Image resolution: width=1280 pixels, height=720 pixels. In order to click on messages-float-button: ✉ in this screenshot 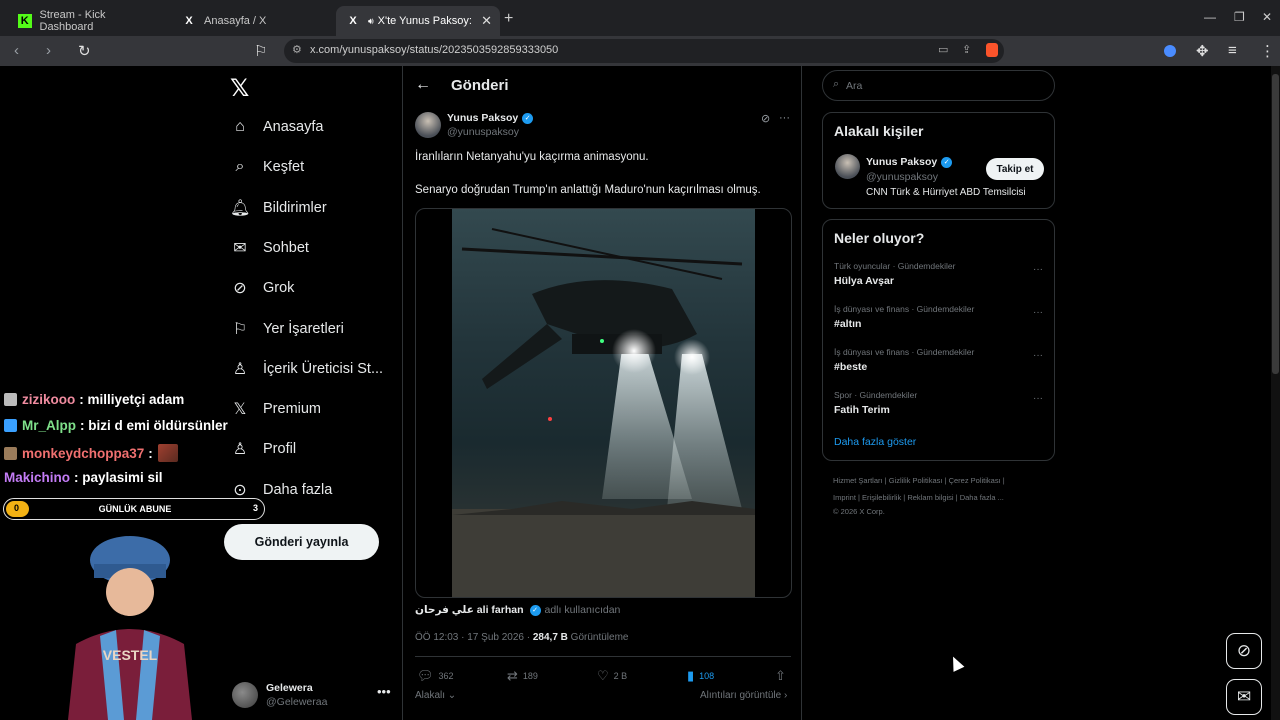, I will do `click(1244, 697)`.